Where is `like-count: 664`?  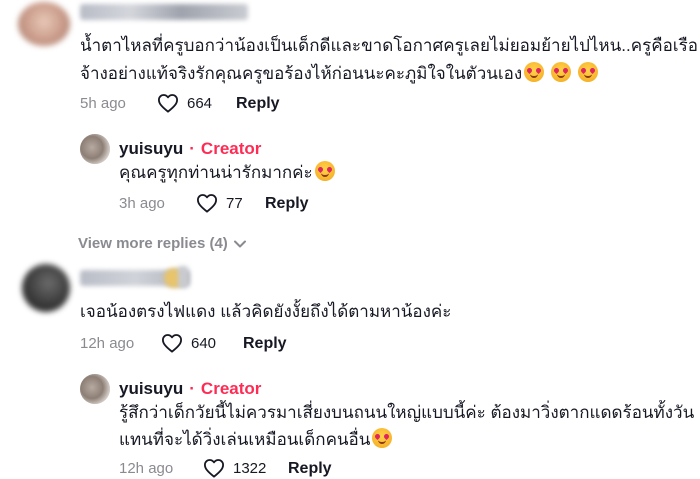
like-count: 664 is located at coordinates (200, 103).